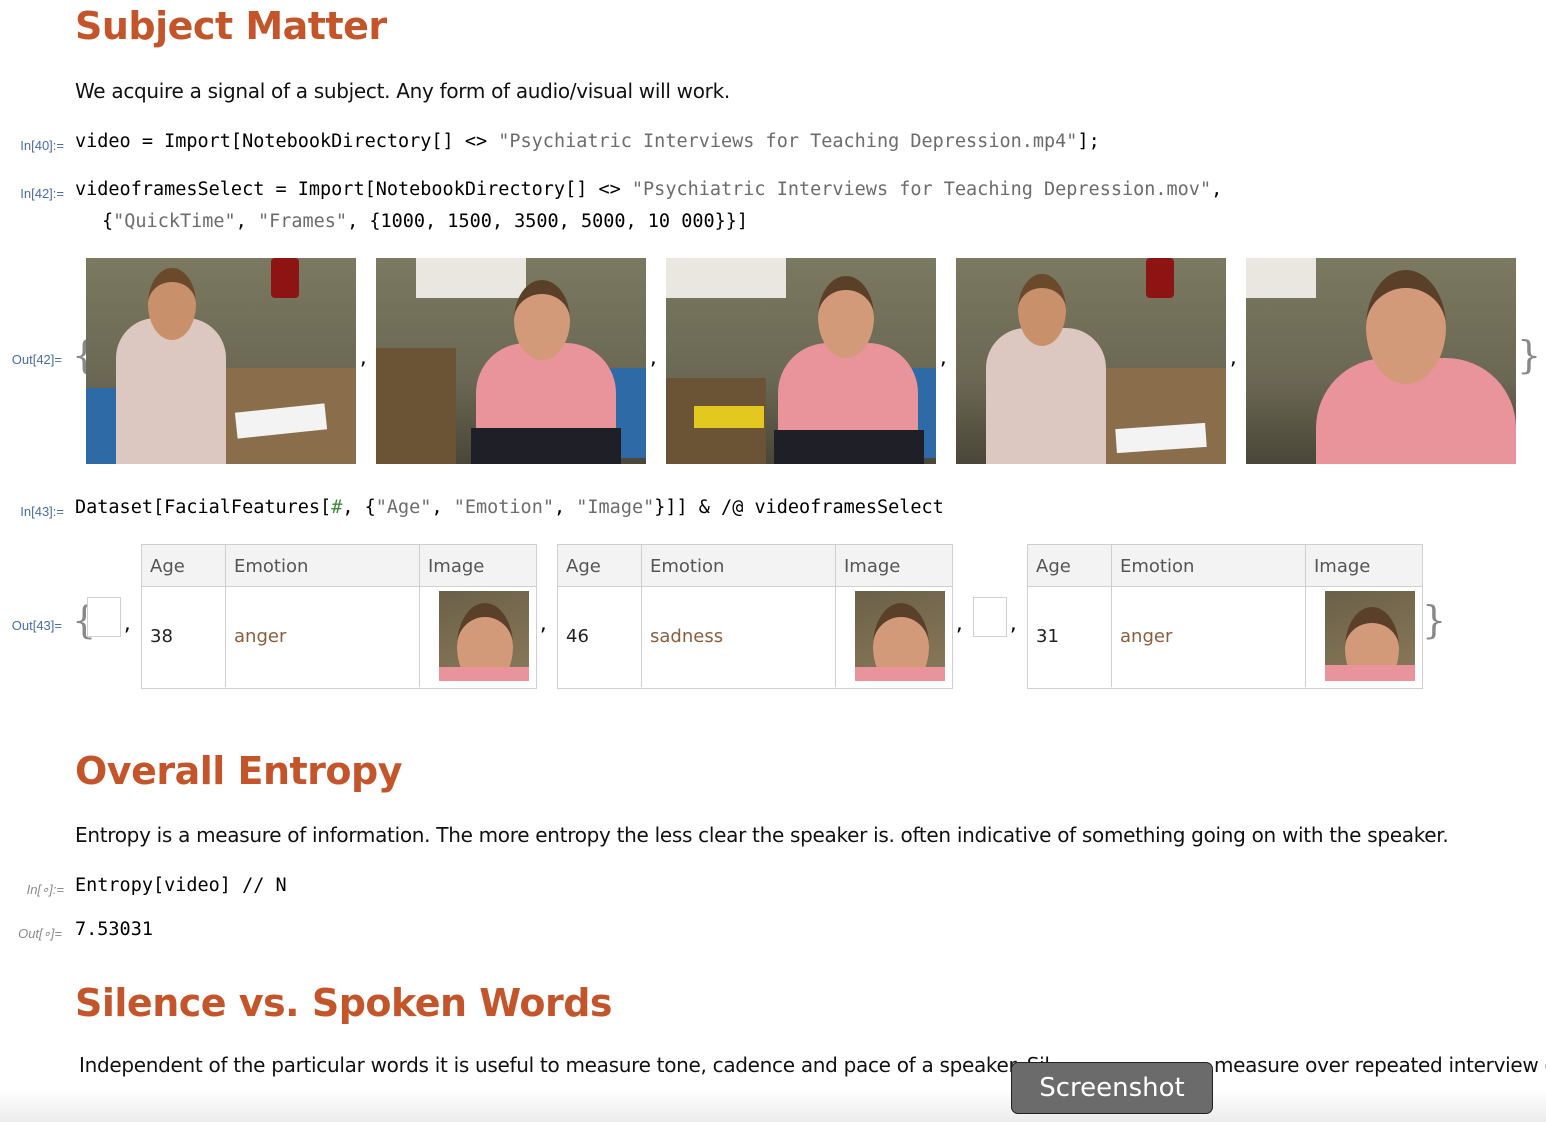 The width and height of the screenshot is (1546, 1122). I want to click on section-title-entropy: Overall Entropy, so click(239, 771).